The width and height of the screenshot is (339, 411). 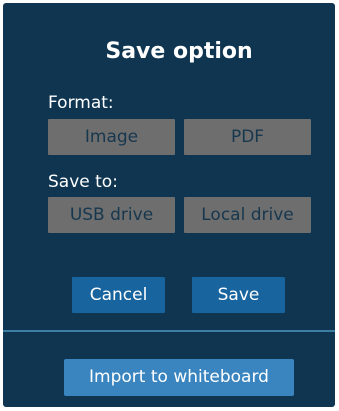 I want to click on dialog-title: Save option, so click(x=179, y=51).